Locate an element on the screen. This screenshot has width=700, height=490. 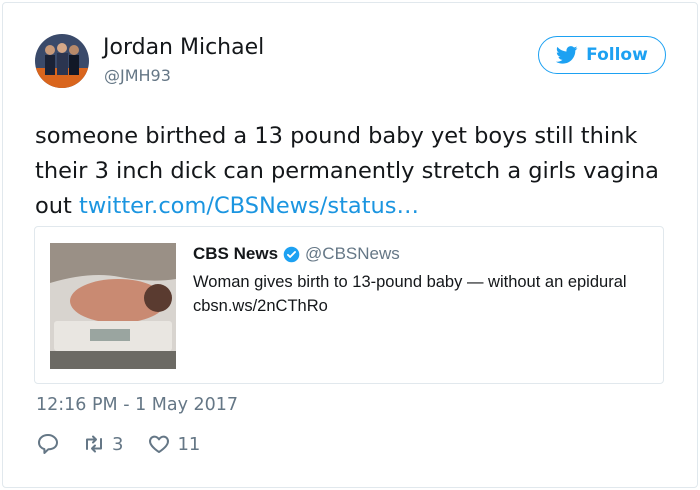
tweet-actions: 3 11 is located at coordinates (118, 444).